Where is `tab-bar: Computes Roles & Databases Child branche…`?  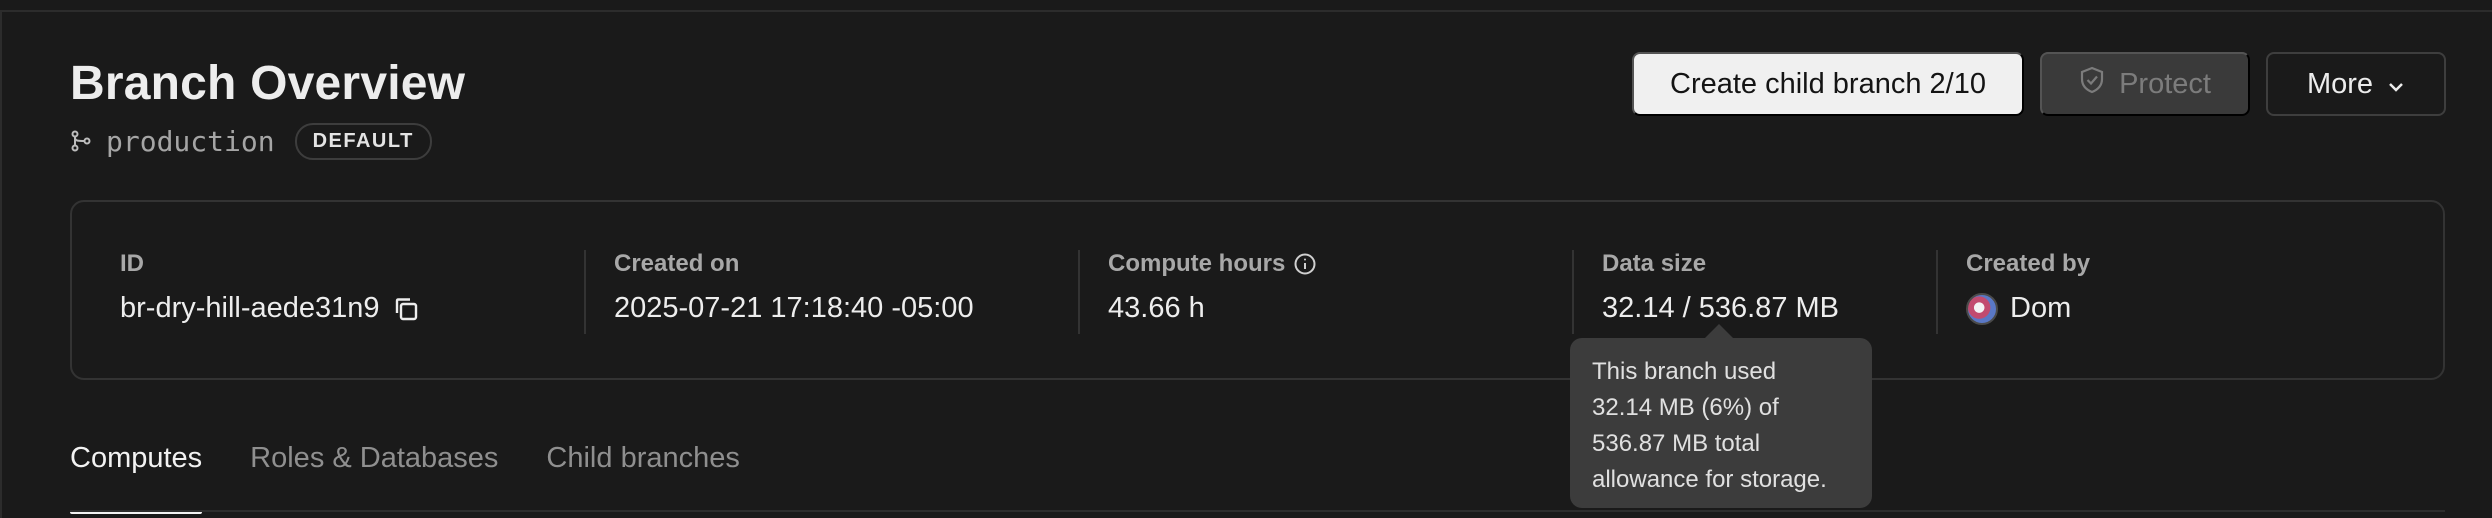
tab-bar: Computes Roles & Databases Child branche… is located at coordinates (405, 478).